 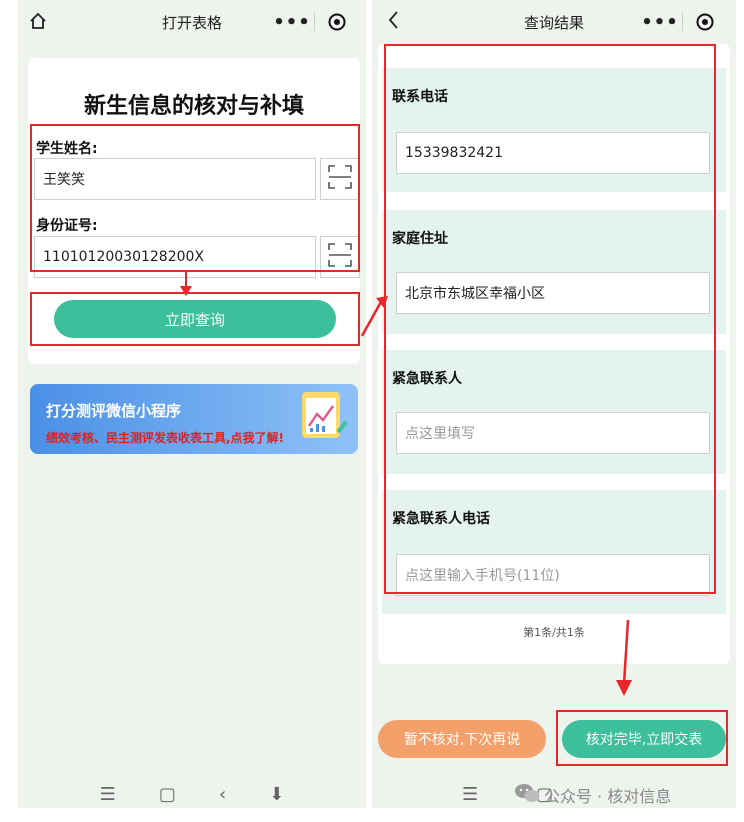 What do you see at coordinates (374, 316) in the screenshot?
I see `arrow-to-results` at bounding box center [374, 316].